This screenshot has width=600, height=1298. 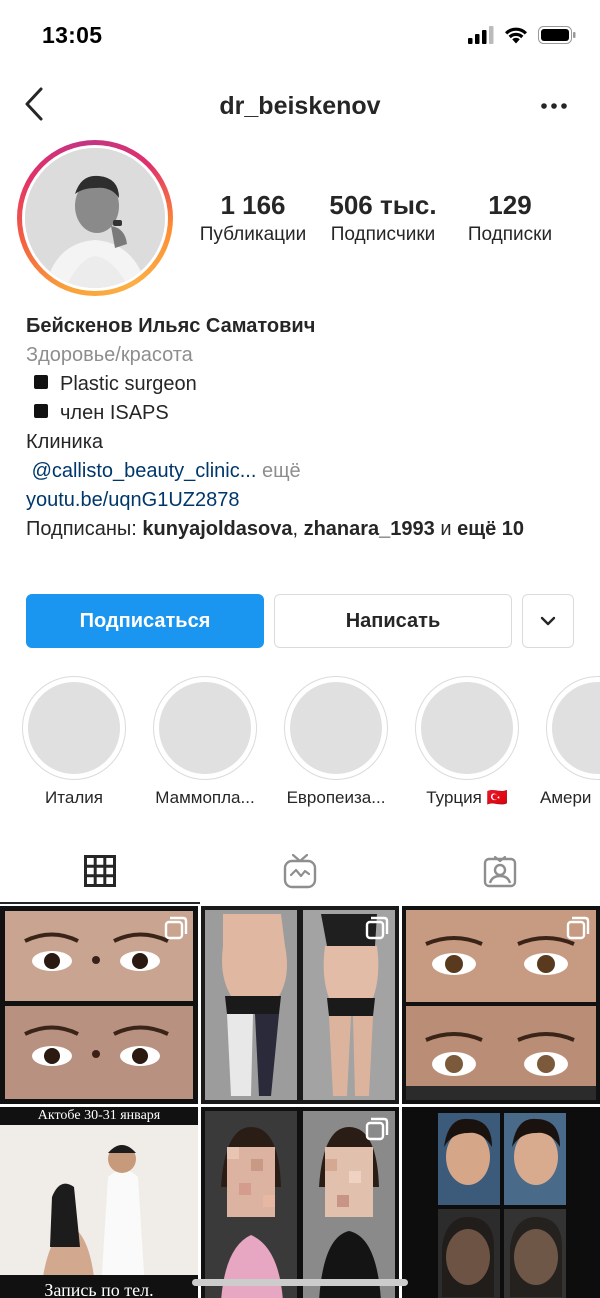 I want to click on more-dots-icon, so click(x=554, y=106).